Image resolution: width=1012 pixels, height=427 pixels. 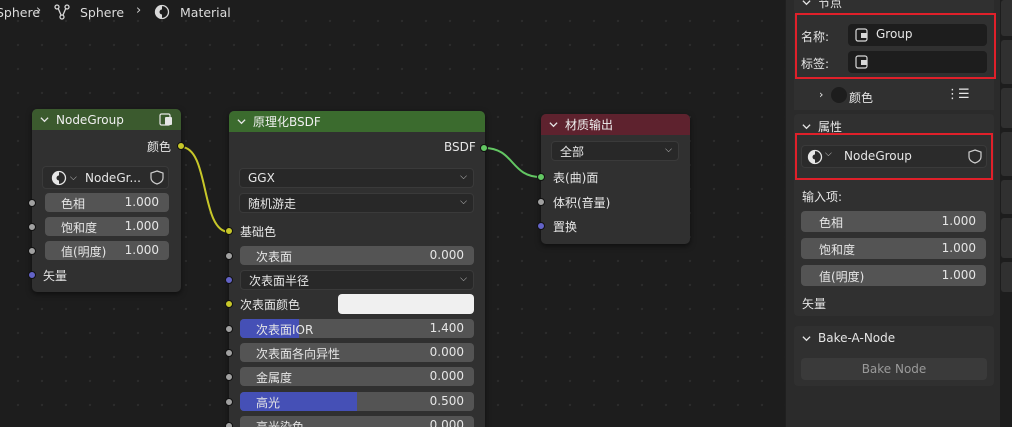 What do you see at coordinates (229, 329) in the screenshot?
I see `bsdf-subsurface-ior-socket` at bounding box center [229, 329].